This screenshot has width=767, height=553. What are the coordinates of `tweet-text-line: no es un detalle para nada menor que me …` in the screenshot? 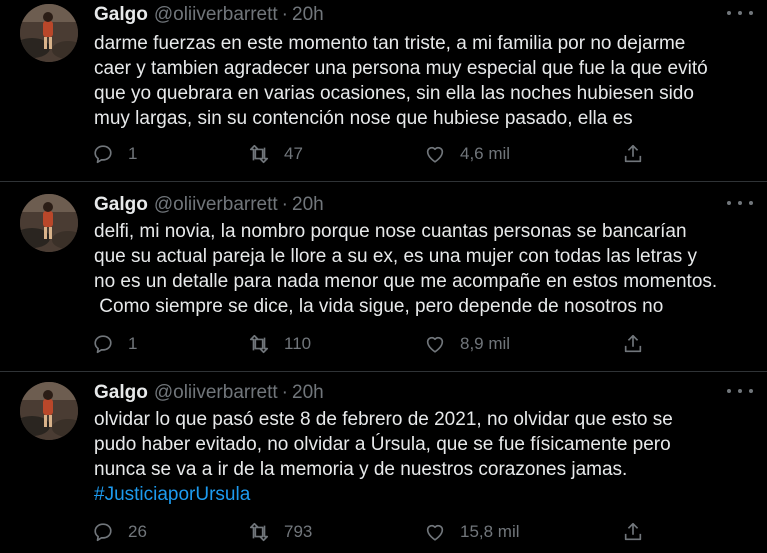 It's located at (406, 281).